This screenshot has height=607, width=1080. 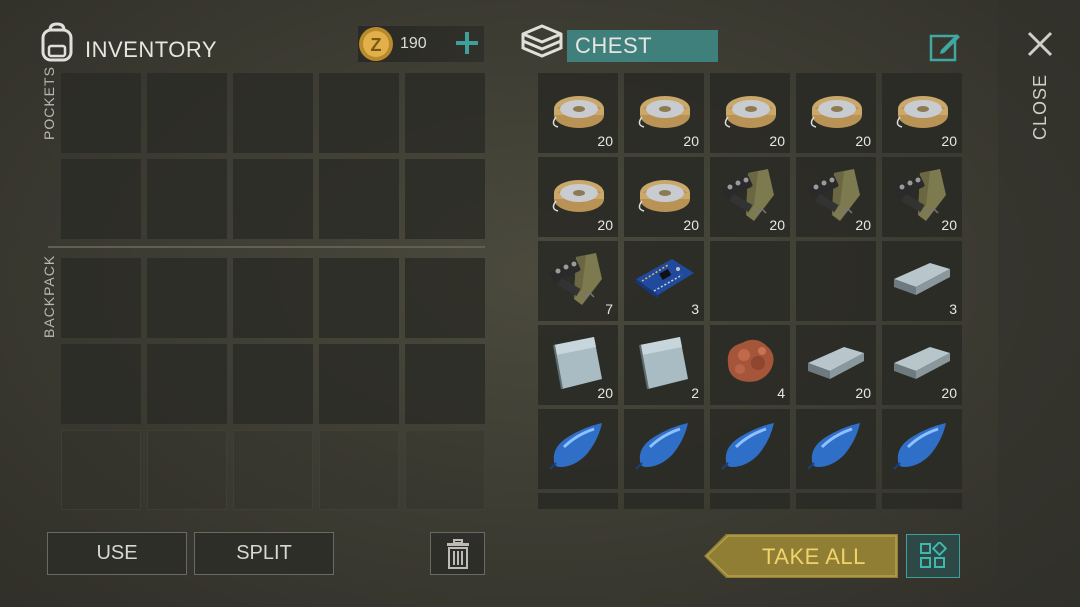 What do you see at coordinates (264, 553) in the screenshot?
I see `split-button: SPLIT` at bounding box center [264, 553].